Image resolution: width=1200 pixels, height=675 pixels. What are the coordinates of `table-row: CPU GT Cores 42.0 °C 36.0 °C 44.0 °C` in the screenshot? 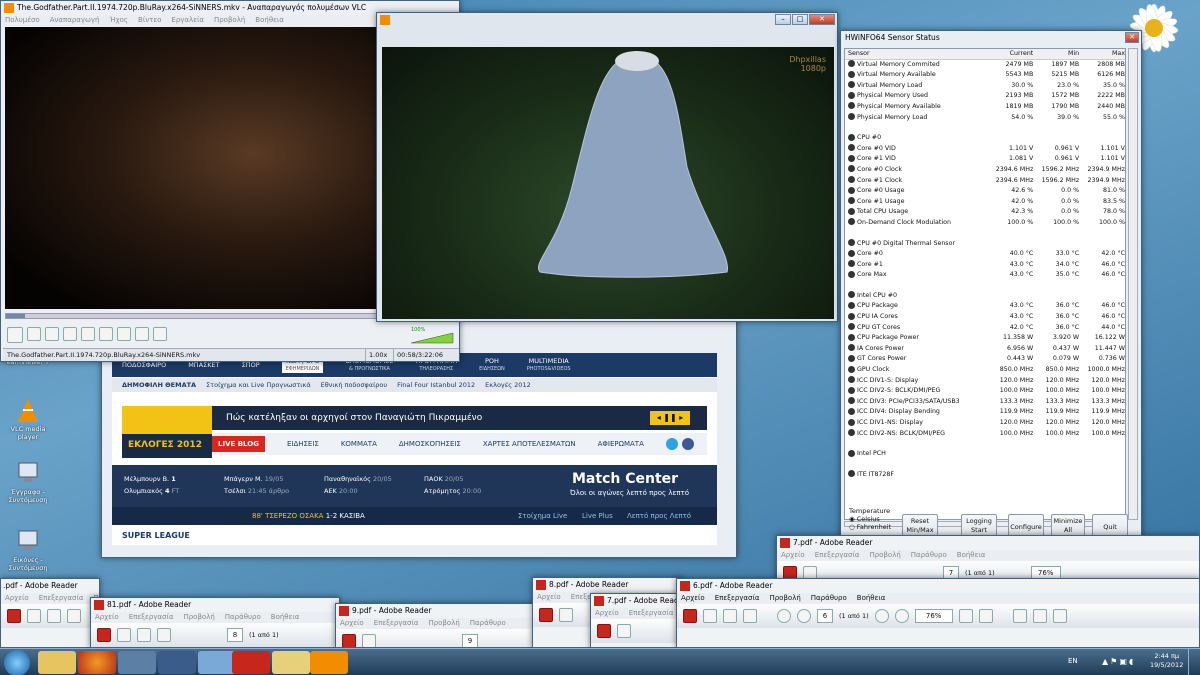 It's located at (985, 328).